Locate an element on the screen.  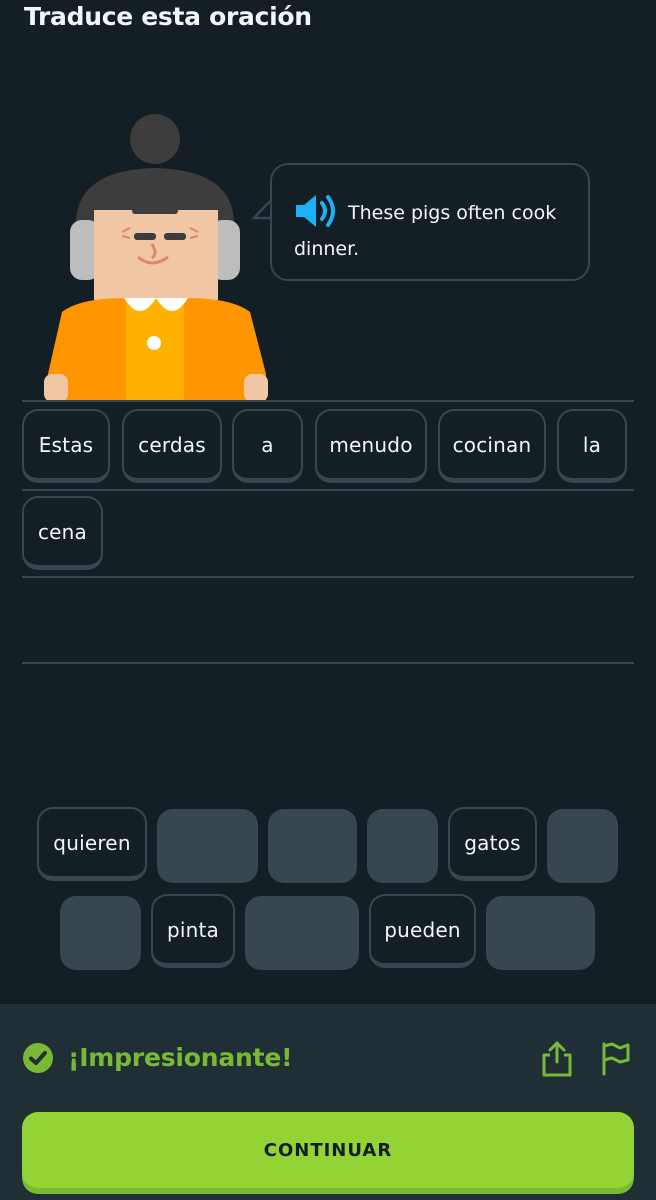
share-icon is located at coordinates (557, 1059).